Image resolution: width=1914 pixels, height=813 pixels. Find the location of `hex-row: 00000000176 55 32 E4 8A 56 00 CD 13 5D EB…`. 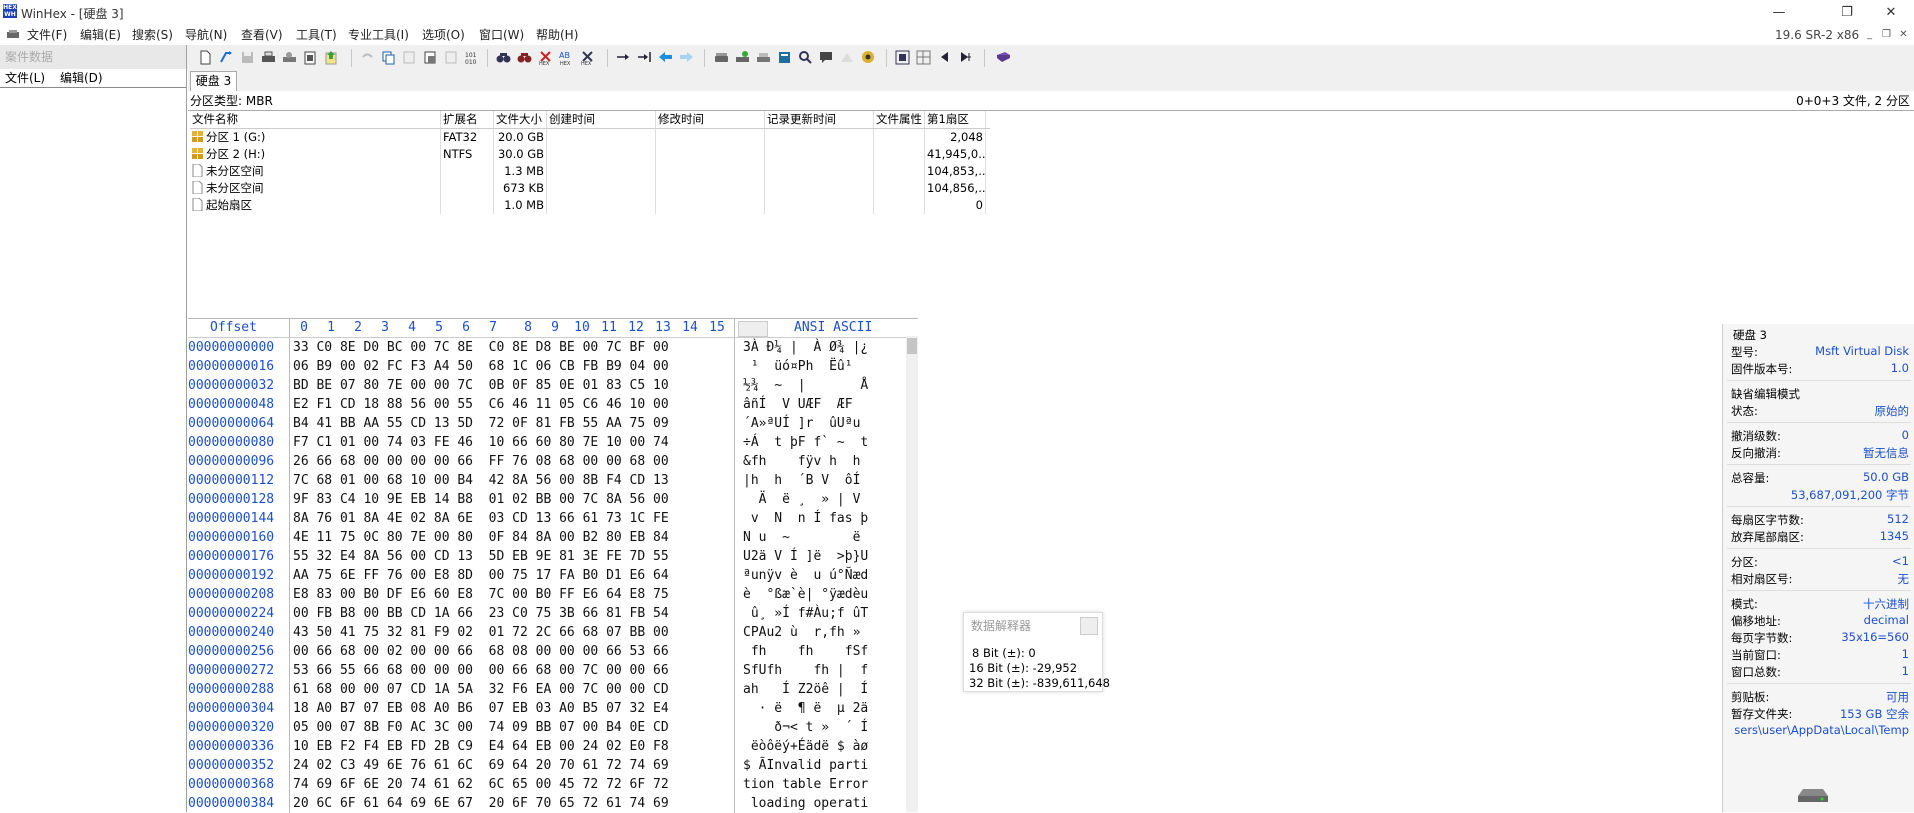

hex-row: 00000000176 55 32 E4 8A 56 00 CD 13 5D EB… is located at coordinates (553, 556).